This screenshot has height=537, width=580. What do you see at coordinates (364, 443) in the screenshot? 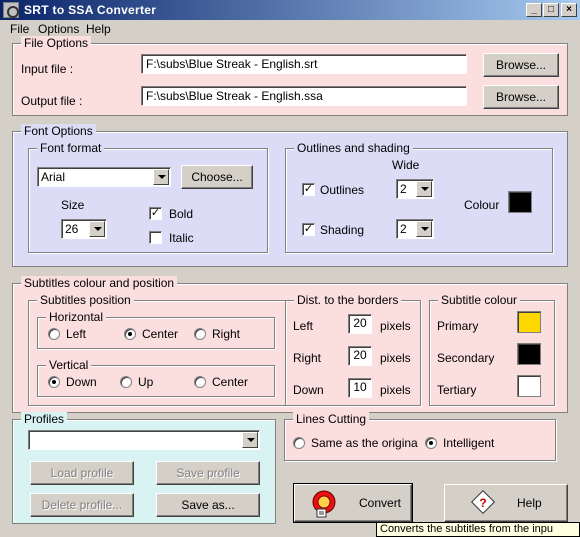
I see `same-as-original-label: Same as the origina` at bounding box center [364, 443].